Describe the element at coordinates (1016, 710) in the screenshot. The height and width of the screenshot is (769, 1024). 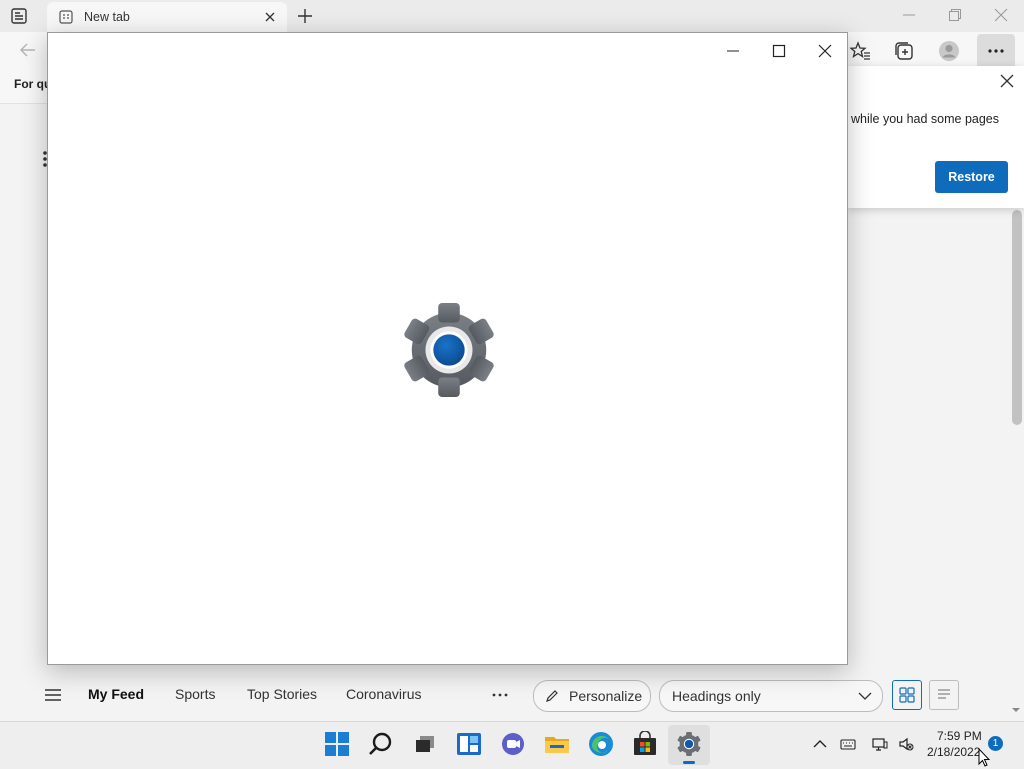
I see `scroll-down-arrow-icon` at that location.